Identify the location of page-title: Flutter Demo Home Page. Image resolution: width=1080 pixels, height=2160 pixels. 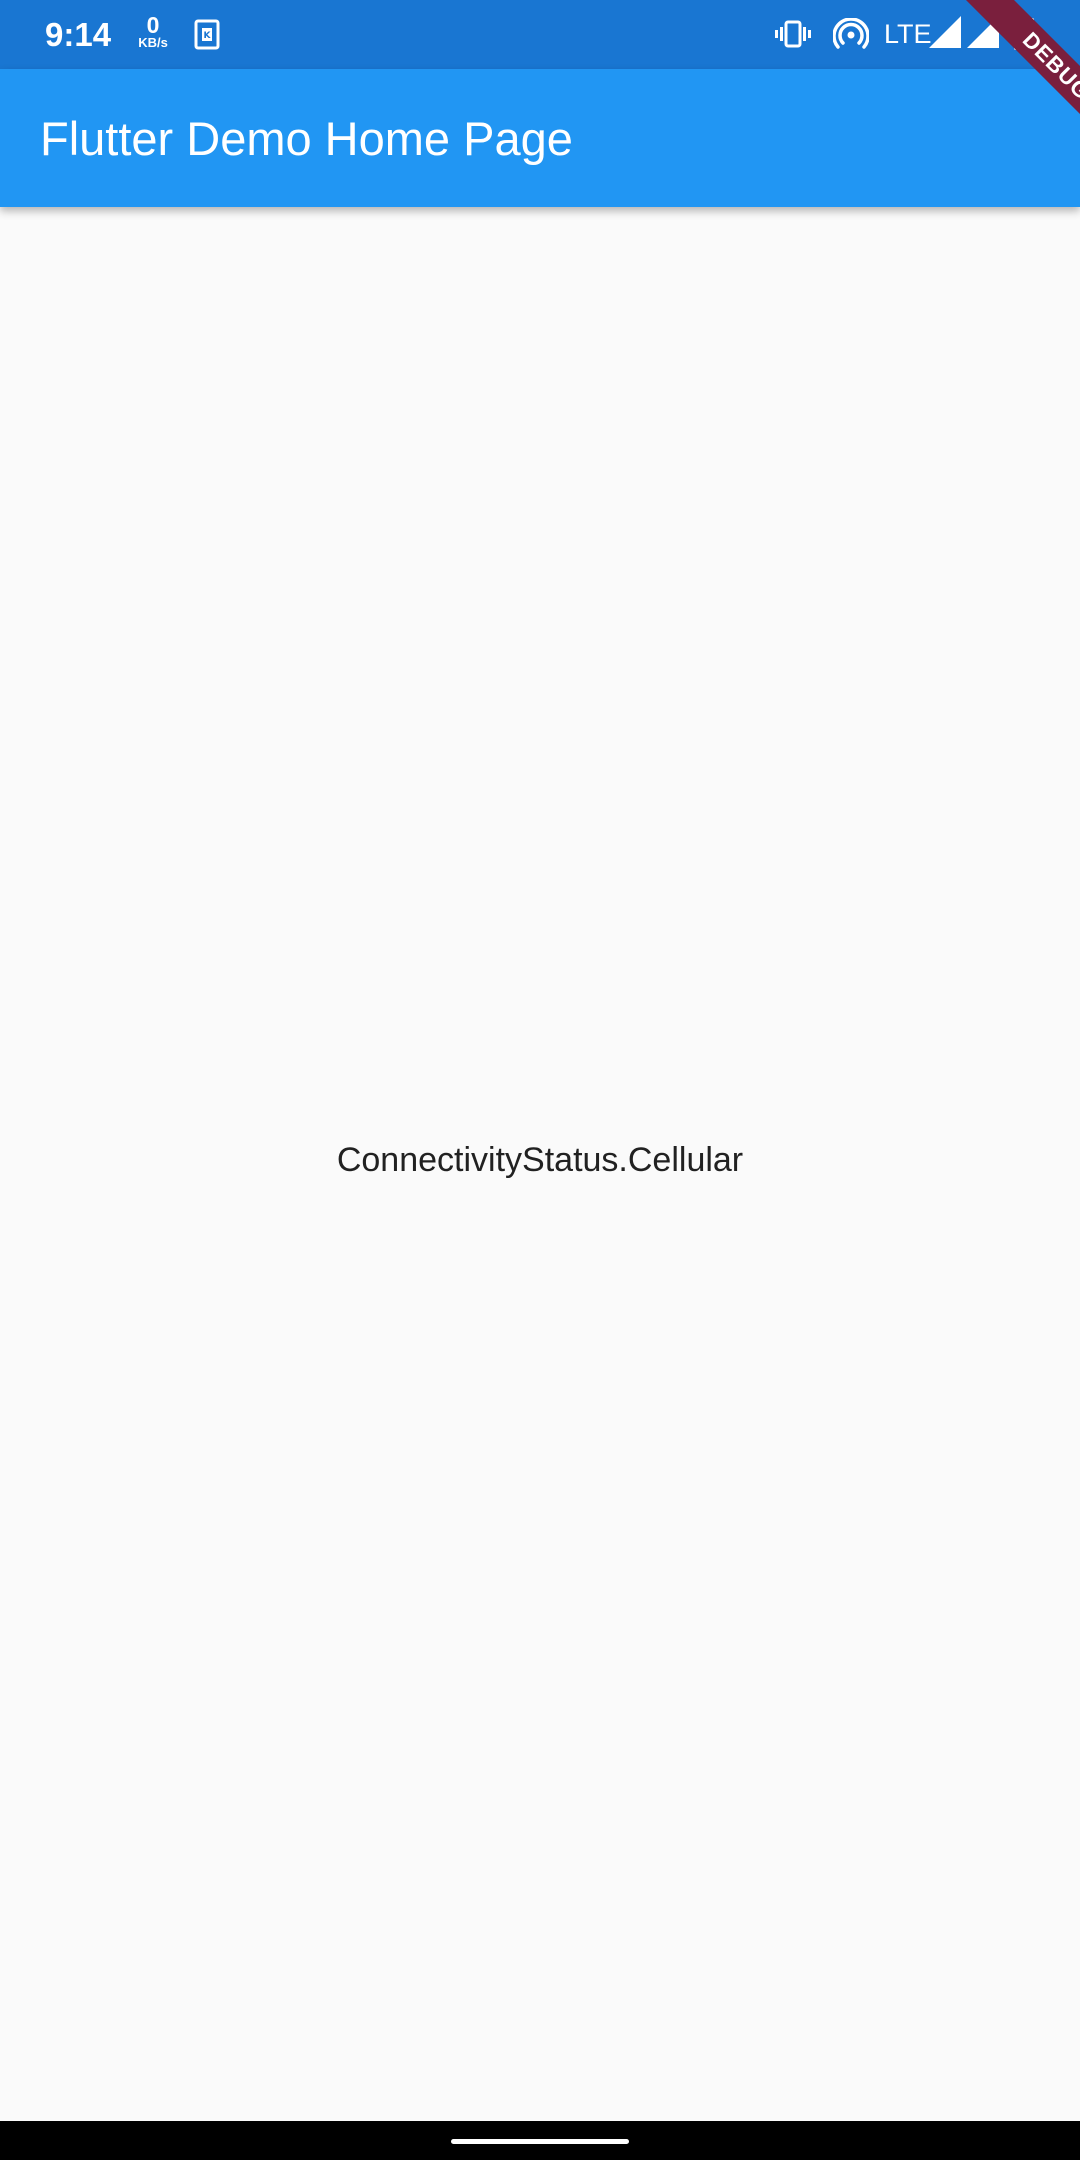
(306, 138).